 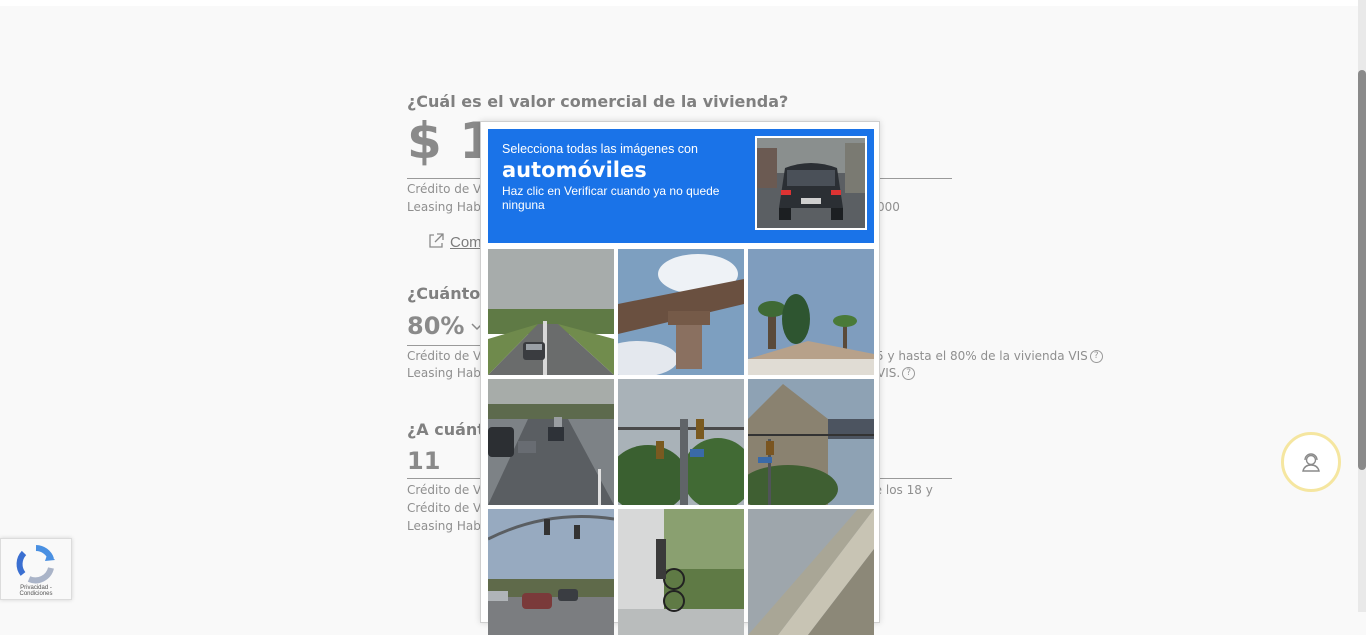 What do you see at coordinates (436, 240) in the screenshot?
I see `external-link-icon` at bounding box center [436, 240].